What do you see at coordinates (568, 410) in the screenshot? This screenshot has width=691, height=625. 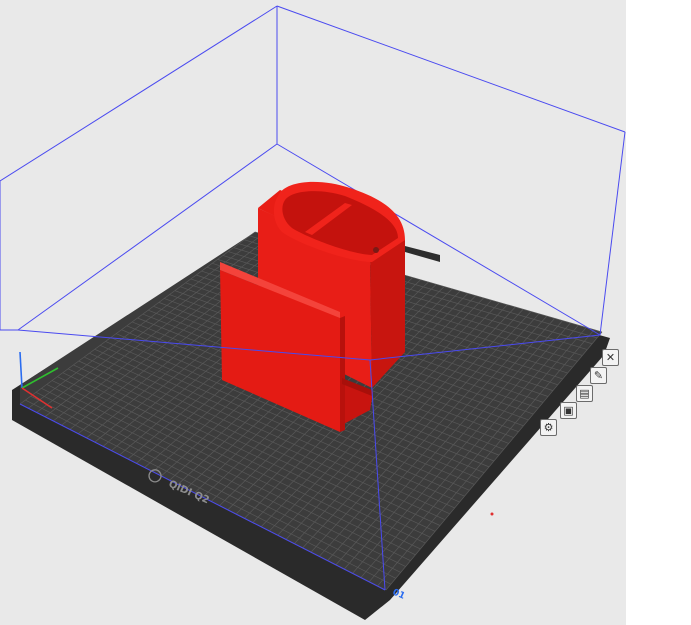 I see `folder-icon: ▣` at bounding box center [568, 410].